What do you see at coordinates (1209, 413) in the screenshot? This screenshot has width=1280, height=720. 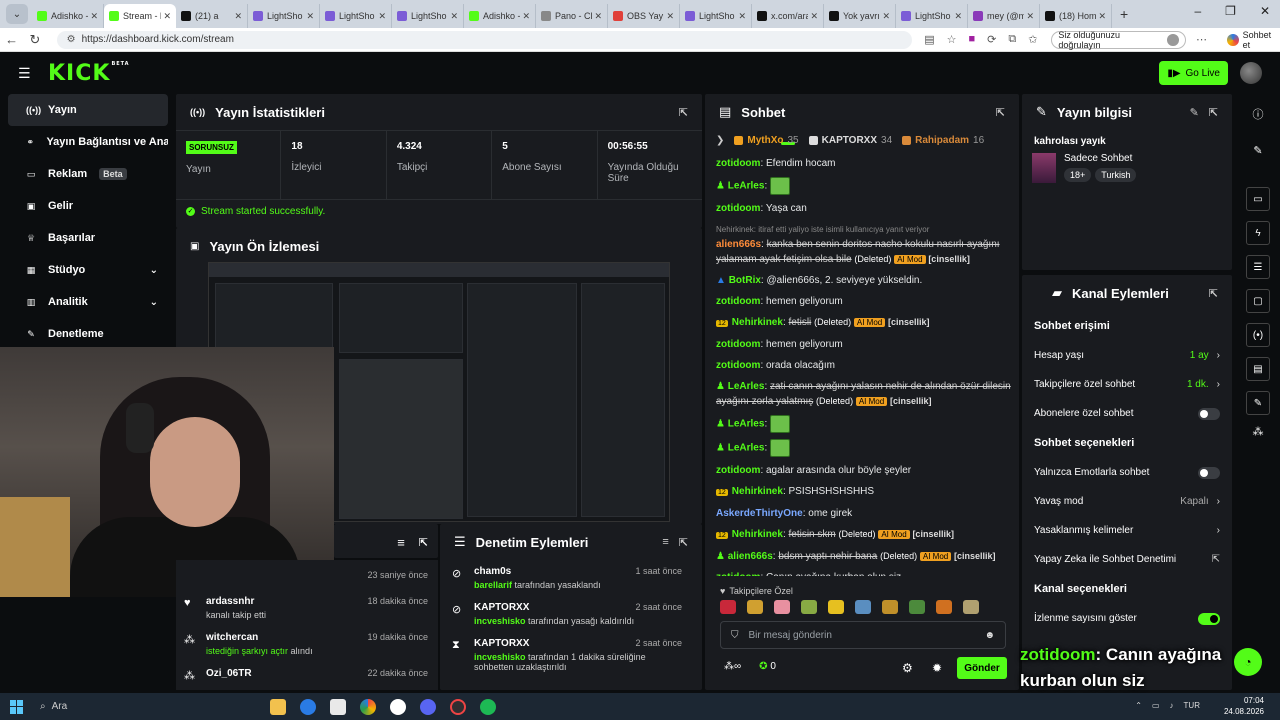 I see `setting-toggle` at bounding box center [1209, 413].